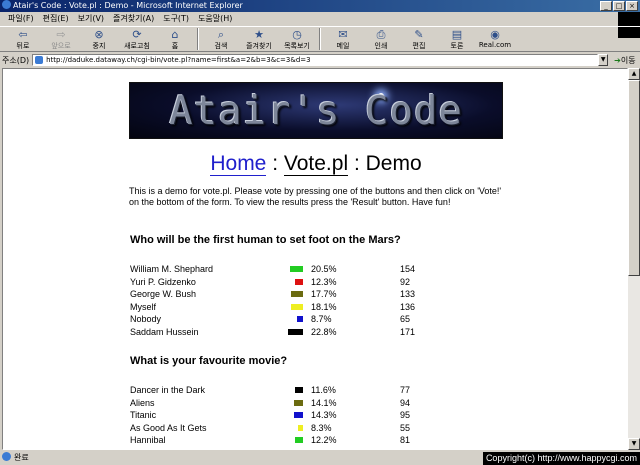 The height and width of the screenshot is (465, 640). What do you see at coordinates (561, 458) in the screenshot?
I see `copyright-banner: Copyright(c) http://www.happycgi.com` at bounding box center [561, 458].